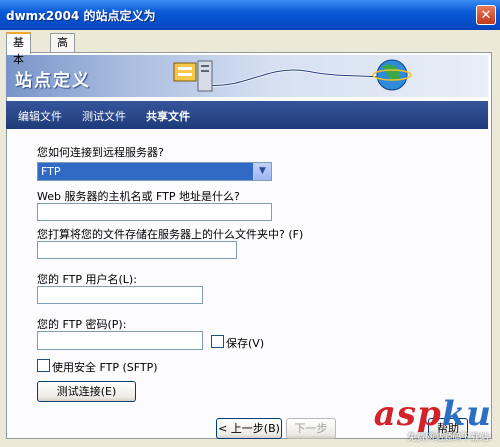 The image size is (500, 447). What do you see at coordinates (466, 414) in the screenshot?
I see `watermark-ku: ku` at bounding box center [466, 414].